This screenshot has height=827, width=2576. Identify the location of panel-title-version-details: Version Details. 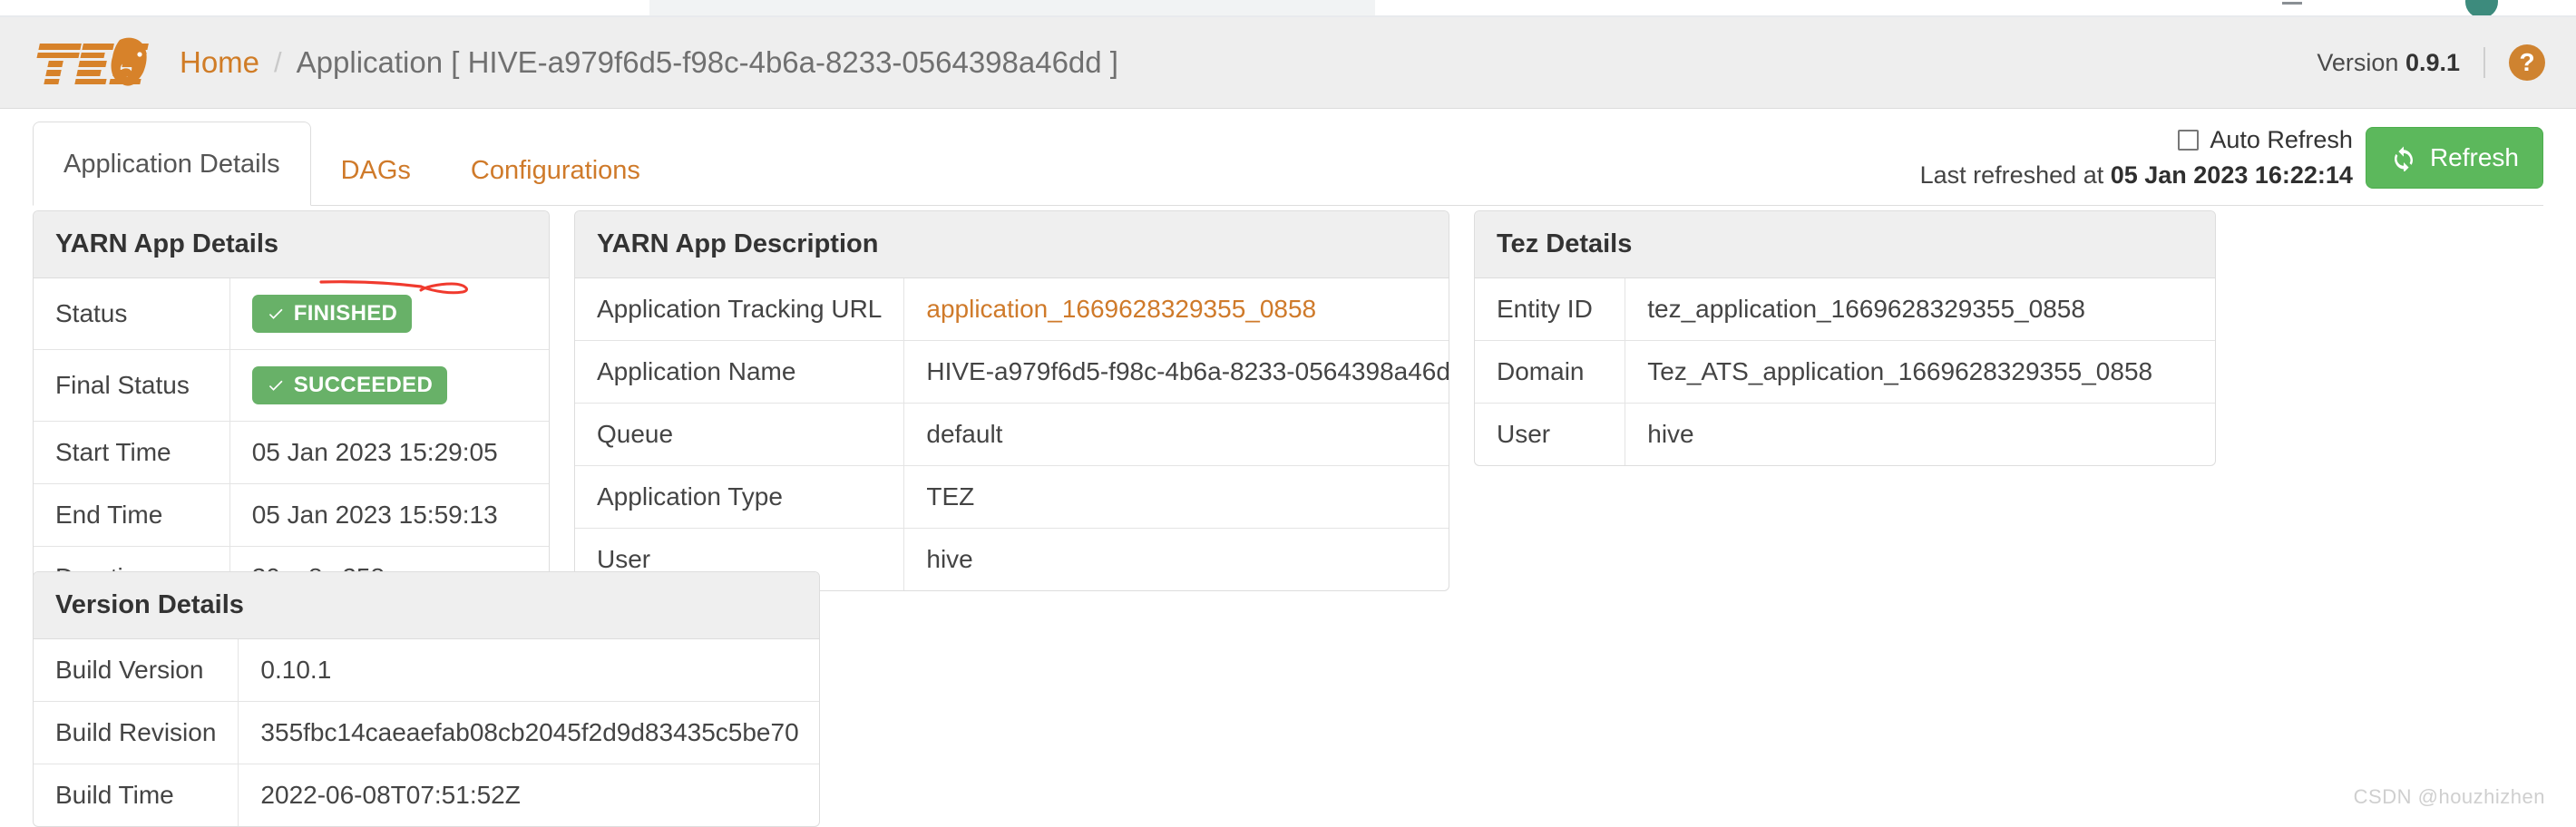
(426, 605).